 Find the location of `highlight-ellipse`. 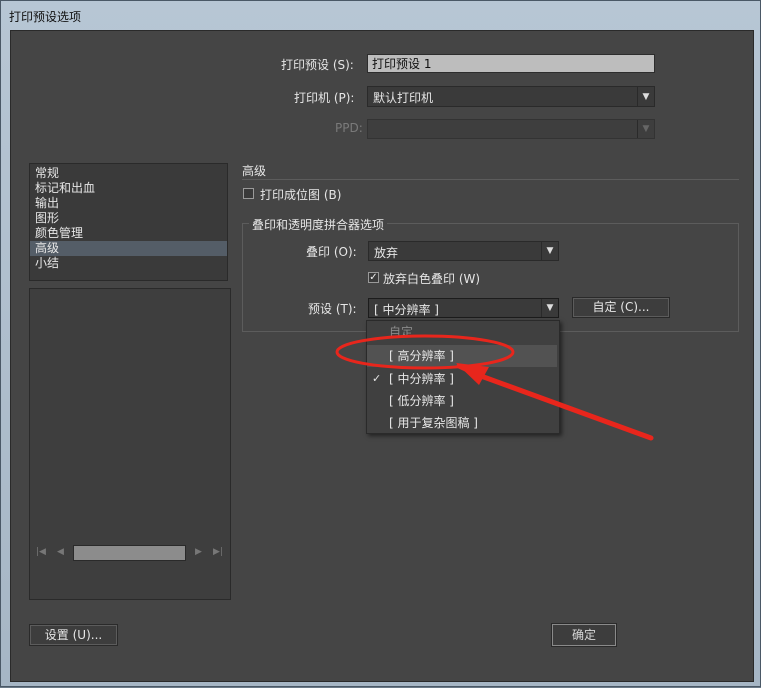

highlight-ellipse is located at coordinates (425, 352).